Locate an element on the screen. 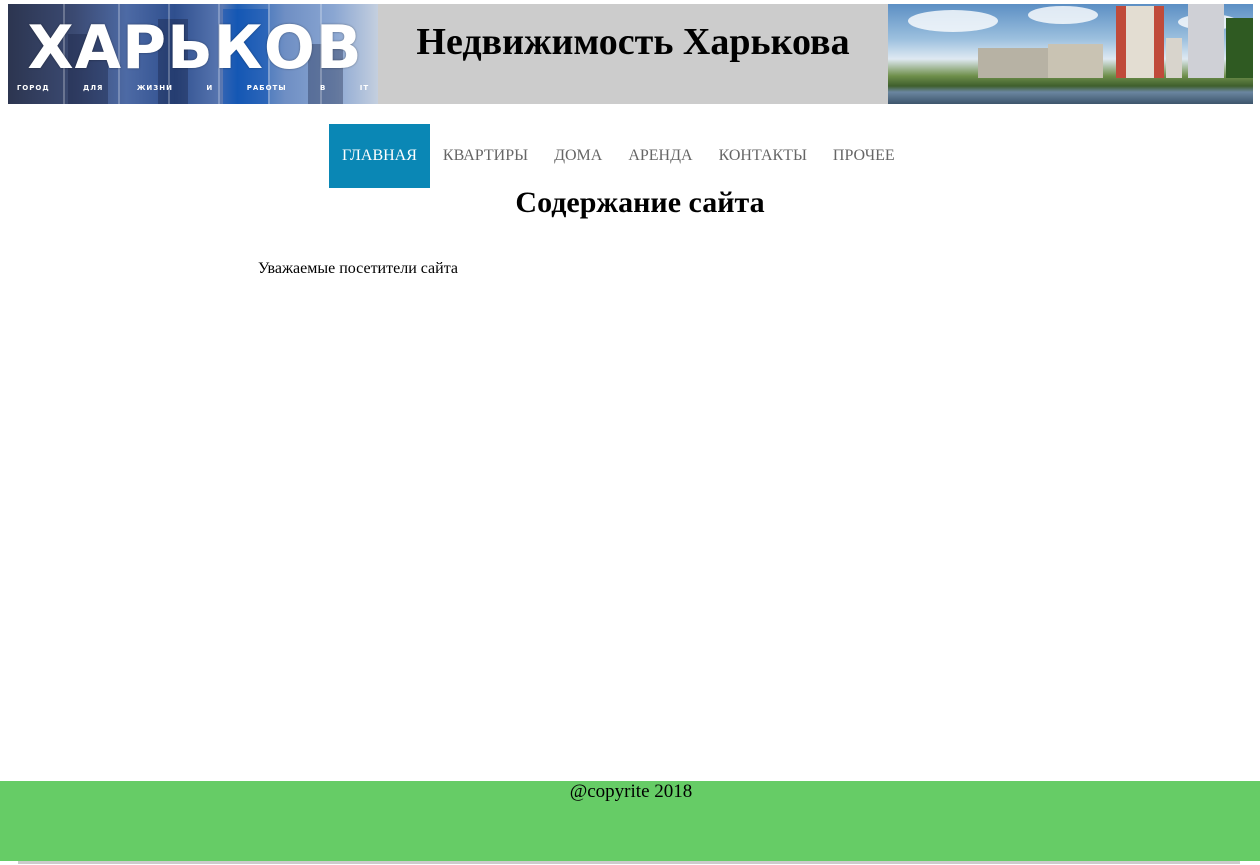 Image resolution: width=1260 pixels, height=865 pixels. nav-item-rent: АРЕНДА is located at coordinates (660, 156).